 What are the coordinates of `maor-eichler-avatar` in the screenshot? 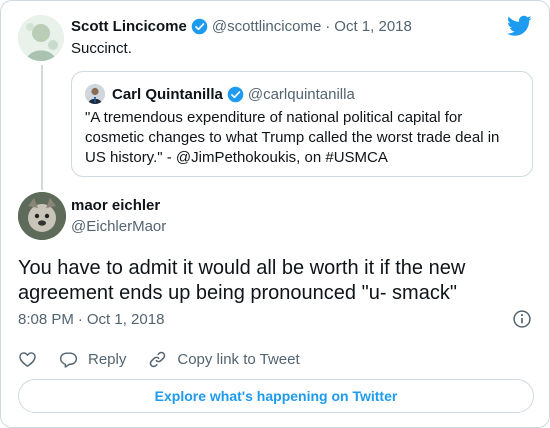 It's located at (42, 216).